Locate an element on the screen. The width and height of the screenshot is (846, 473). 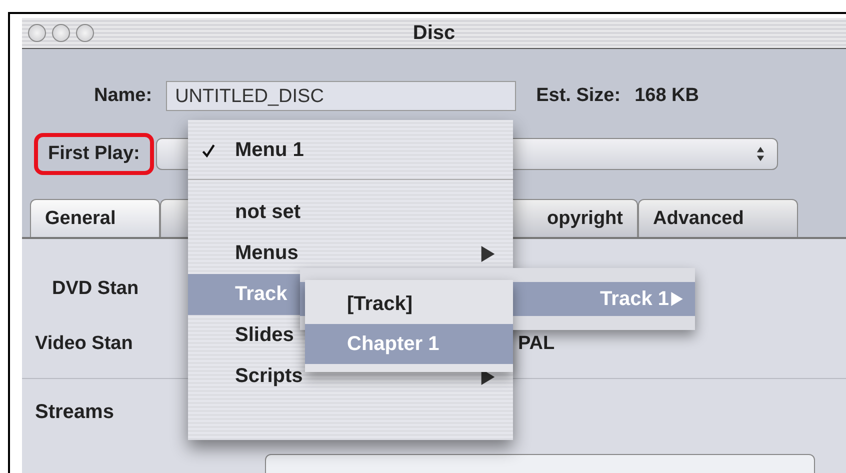
est-size-value: 168 KB is located at coordinates (666, 96).